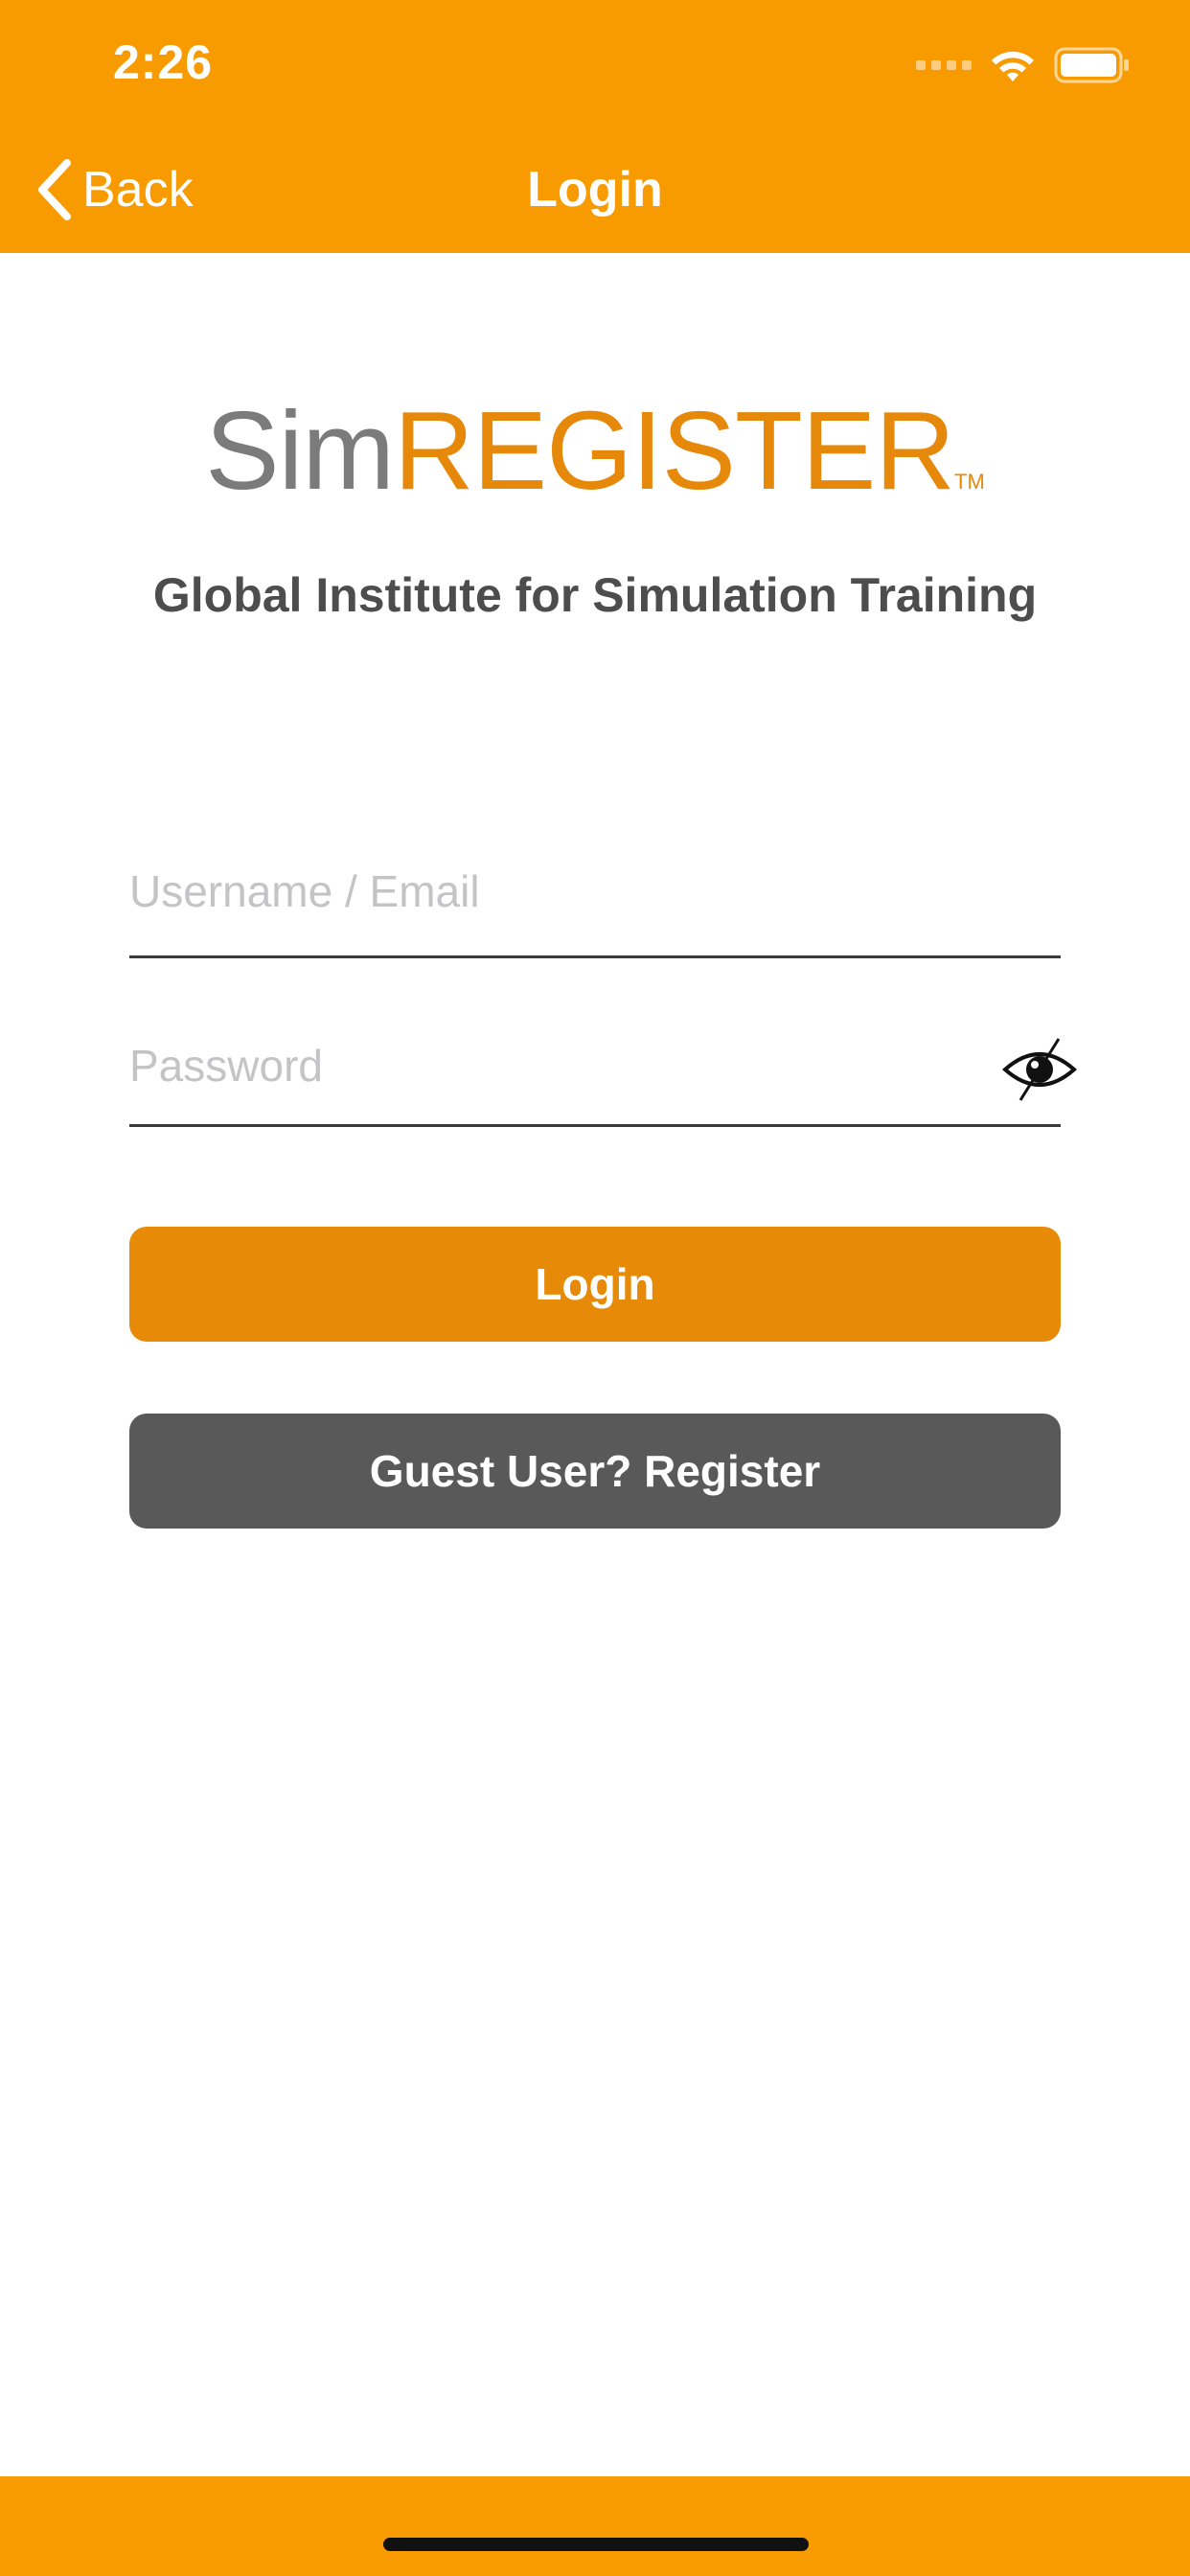 The width and height of the screenshot is (1190, 2576). I want to click on password-input, so click(541, 1065).